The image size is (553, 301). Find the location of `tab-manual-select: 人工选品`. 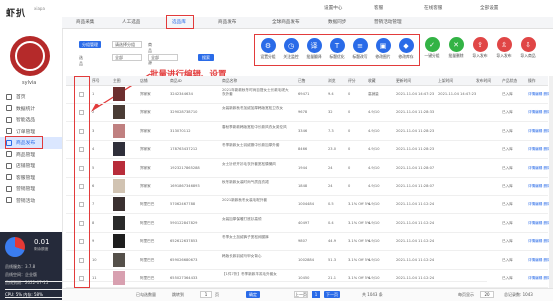

tab-manual-select: 人工选品 is located at coordinates (131, 22).